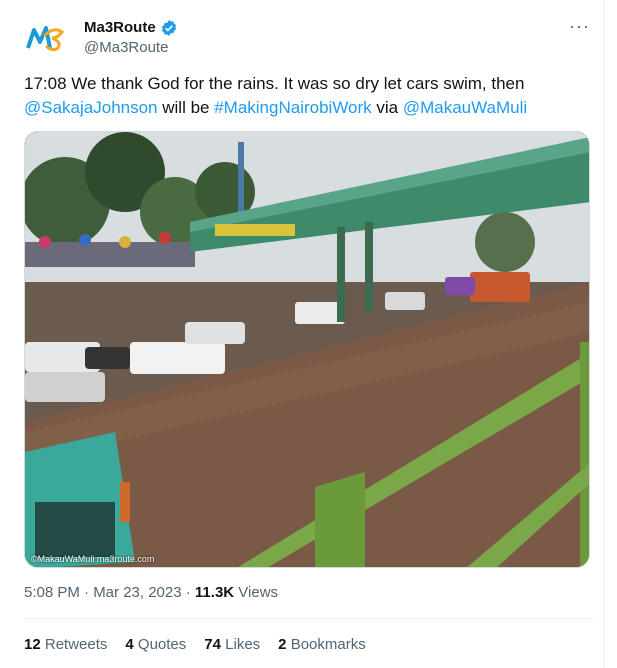 This screenshot has height=668, width=617. I want to click on likes-count: 74, so click(212, 644).